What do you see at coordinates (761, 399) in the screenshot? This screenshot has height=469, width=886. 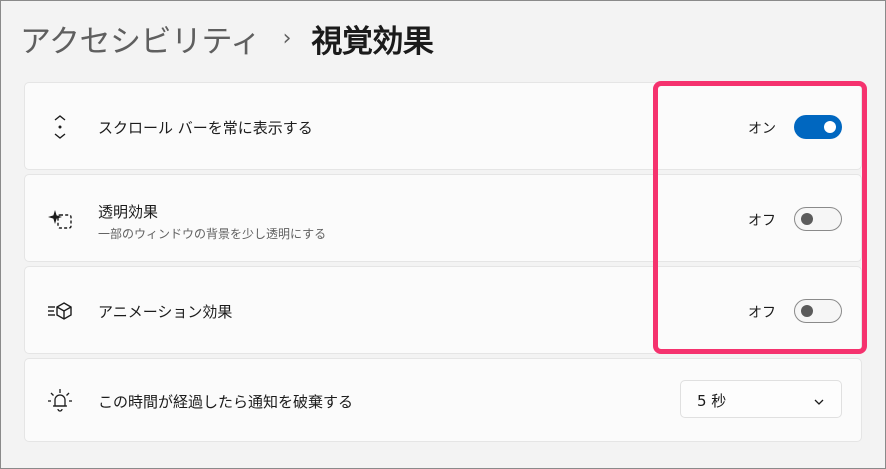 I see `dismiss-time-dropdown: 5 秒` at bounding box center [761, 399].